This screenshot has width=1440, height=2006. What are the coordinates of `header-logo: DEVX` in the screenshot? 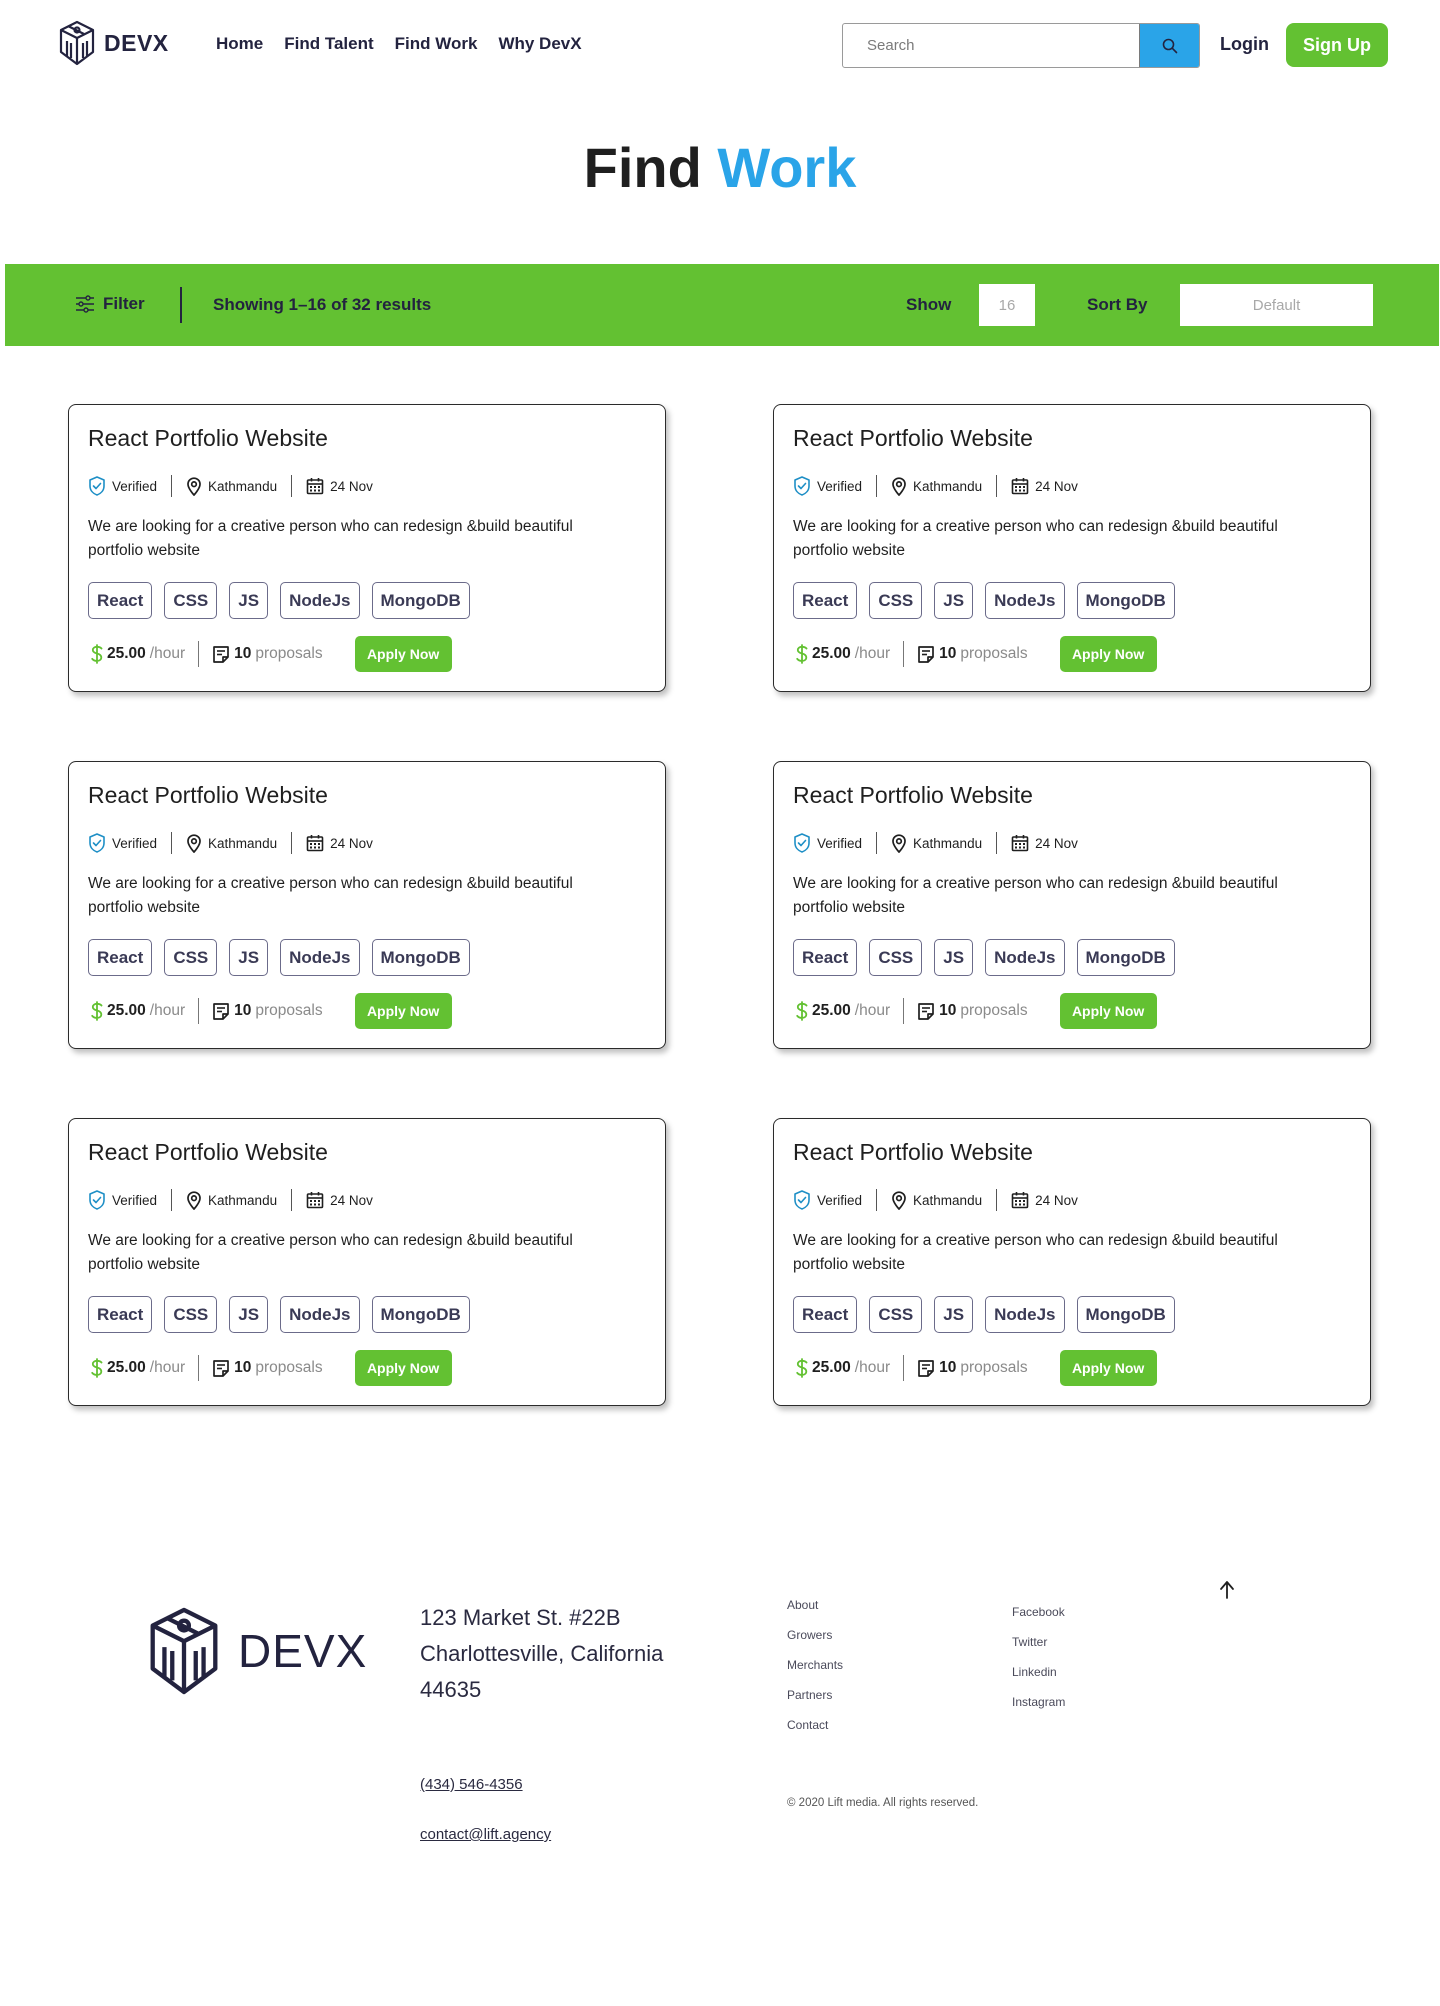 It's located at (113, 43).